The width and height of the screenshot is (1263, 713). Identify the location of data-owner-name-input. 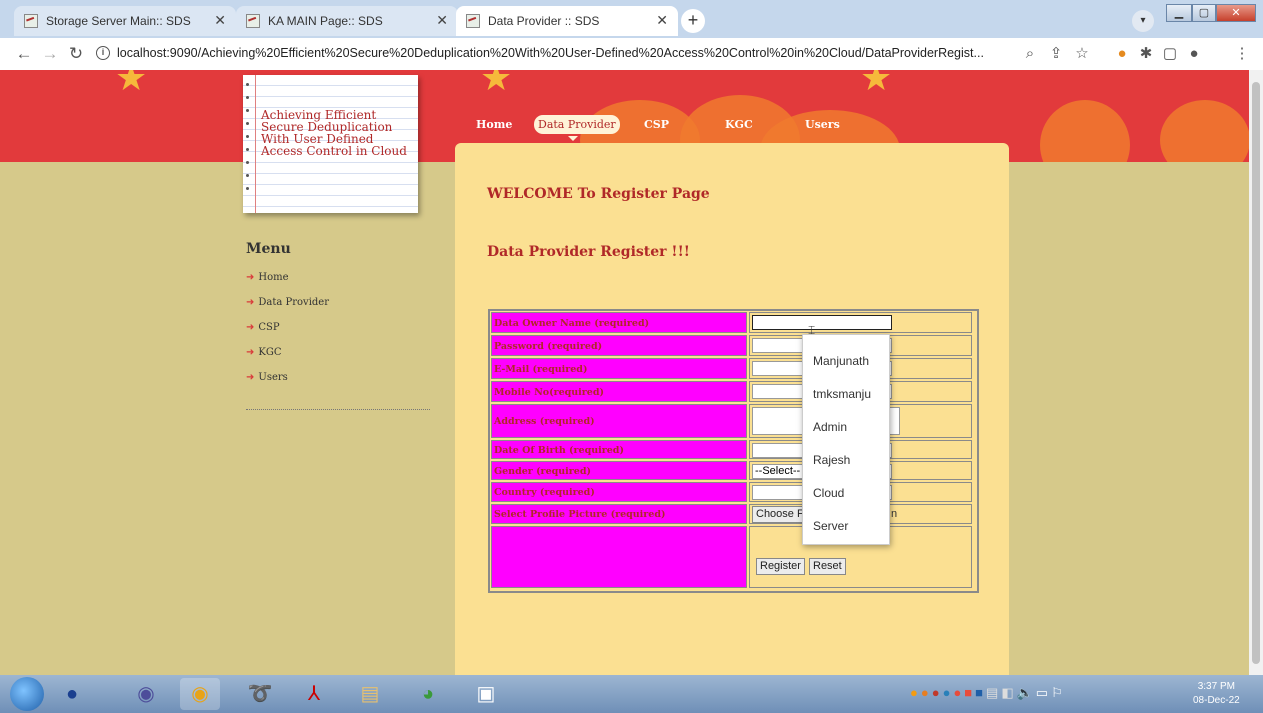
(822, 322).